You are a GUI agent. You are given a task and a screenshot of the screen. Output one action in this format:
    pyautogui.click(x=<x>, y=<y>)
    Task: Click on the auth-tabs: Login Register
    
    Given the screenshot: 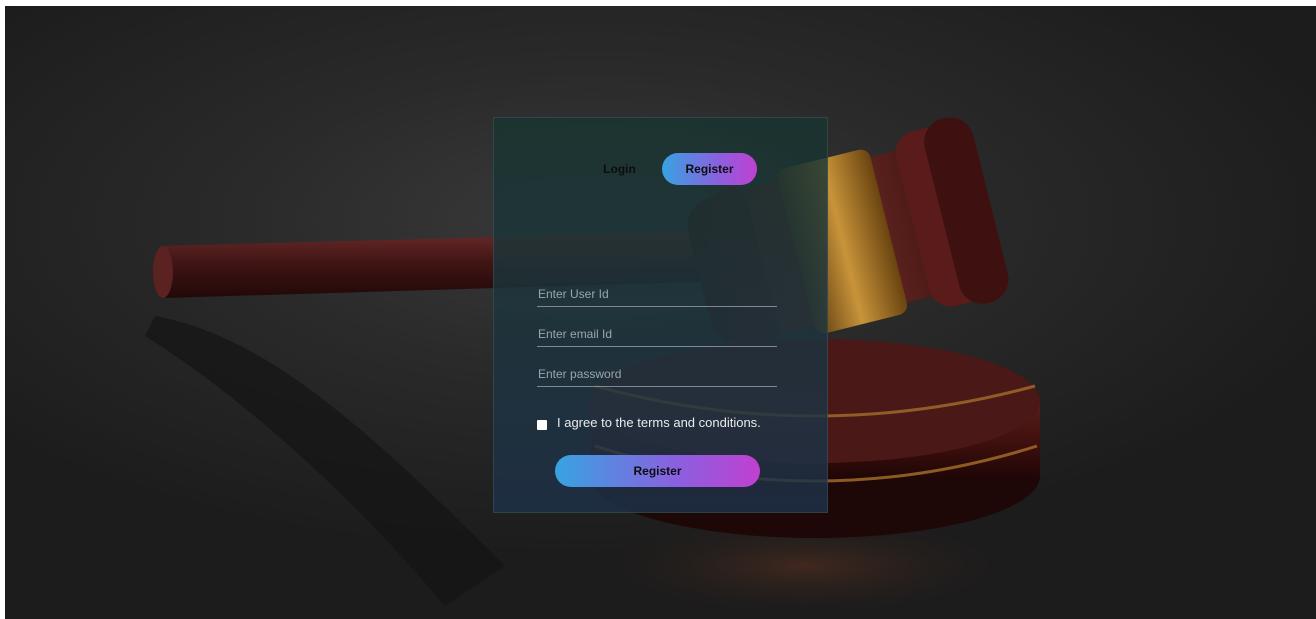 What is the action you would take?
    pyautogui.click(x=677, y=169)
    